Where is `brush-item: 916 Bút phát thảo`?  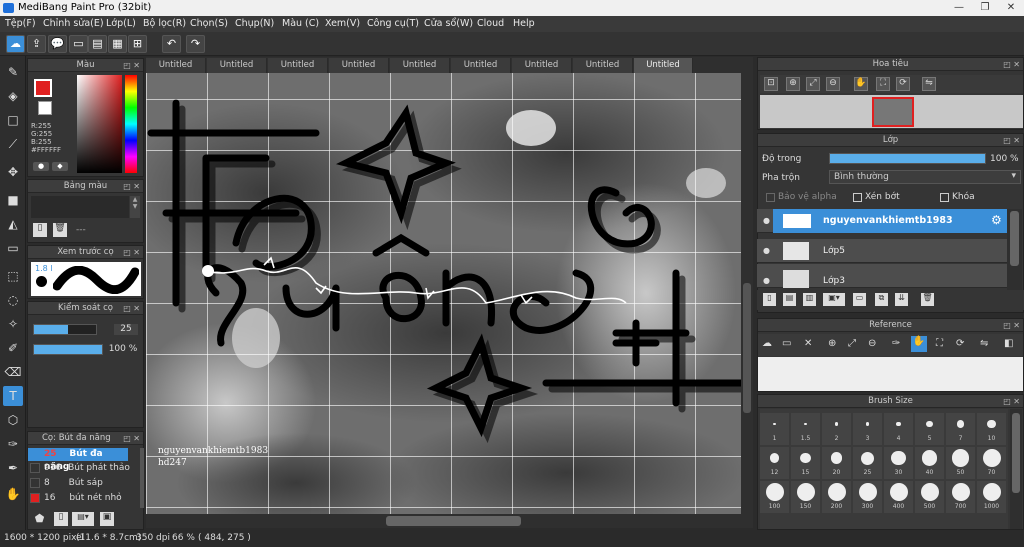 brush-item: 916 Bút phát thảo is located at coordinates (92, 468).